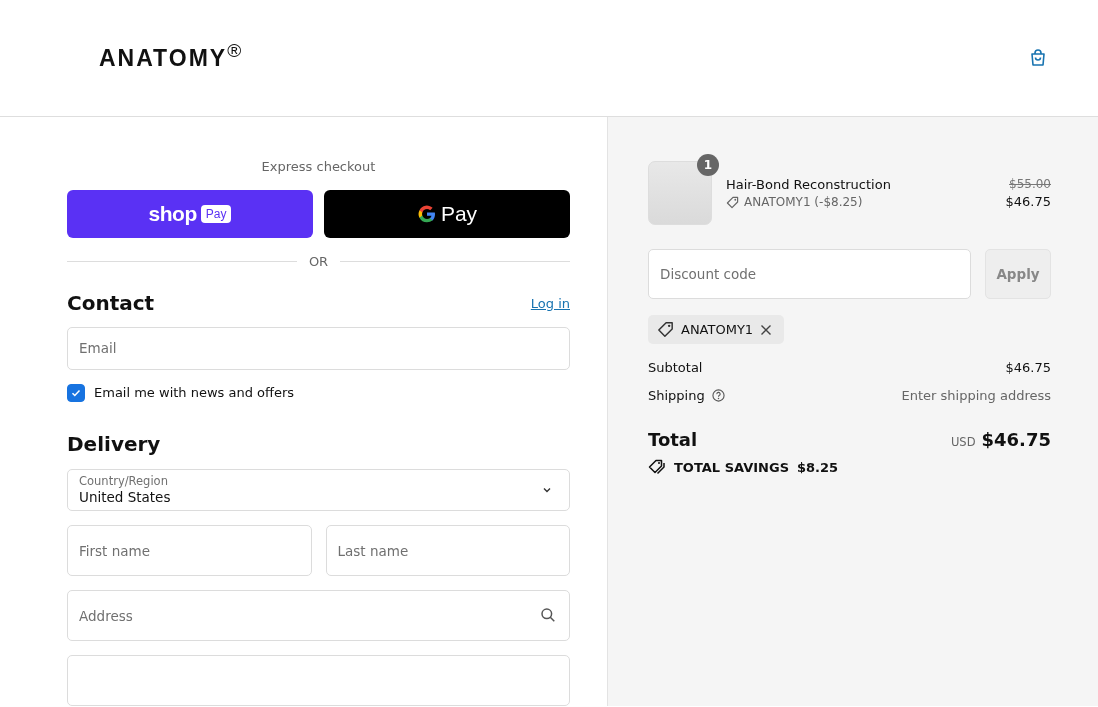 The image size is (1098, 707). What do you see at coordinates (447, 550) in the screenshot?
I see `last-name-field: Last name` at bounding box center [447, 550].